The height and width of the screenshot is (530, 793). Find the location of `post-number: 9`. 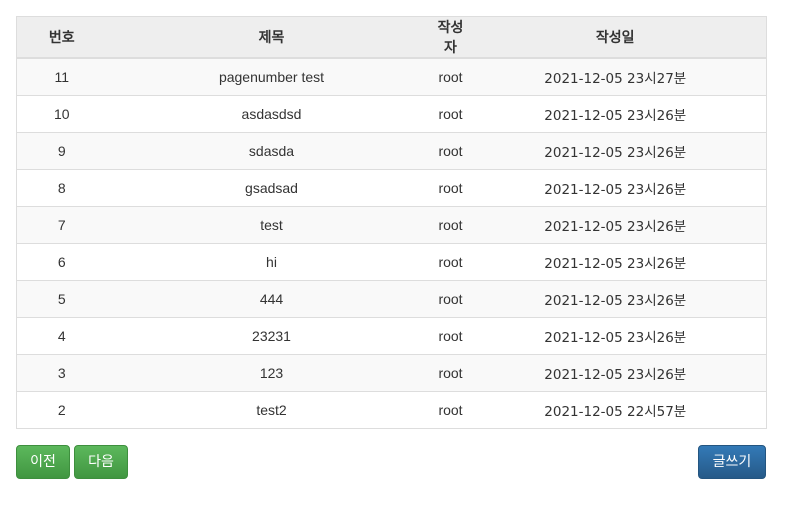

post-number: 9 is located at coordinates (61, 150).